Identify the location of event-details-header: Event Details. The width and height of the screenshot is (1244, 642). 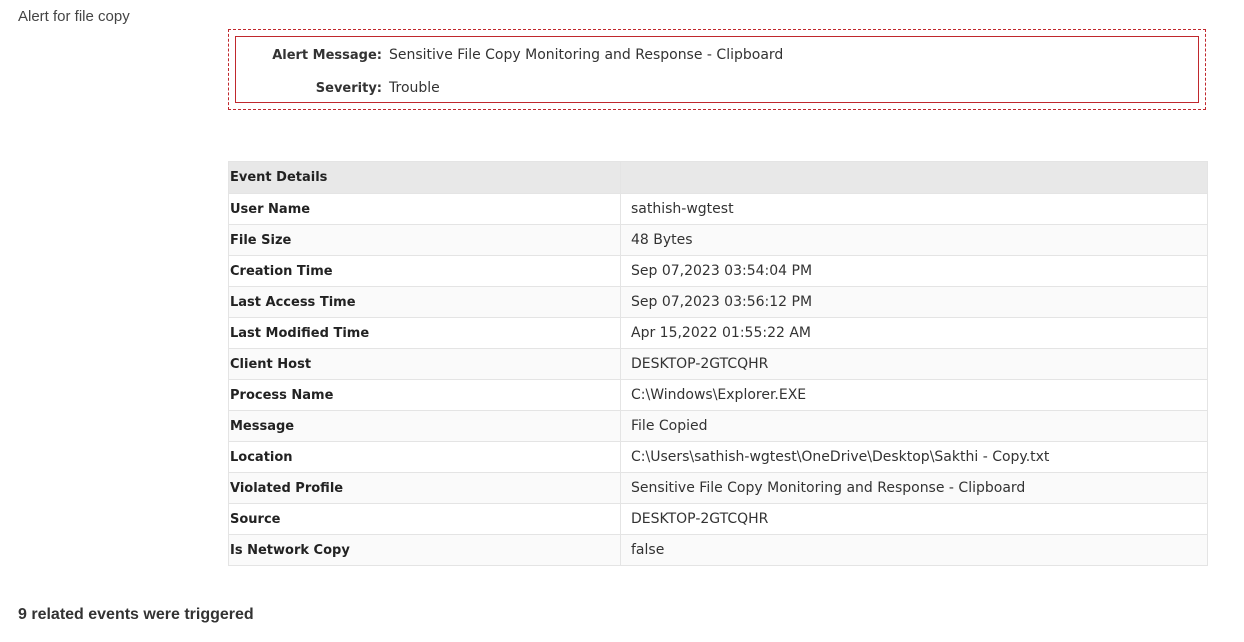
(424, 177).